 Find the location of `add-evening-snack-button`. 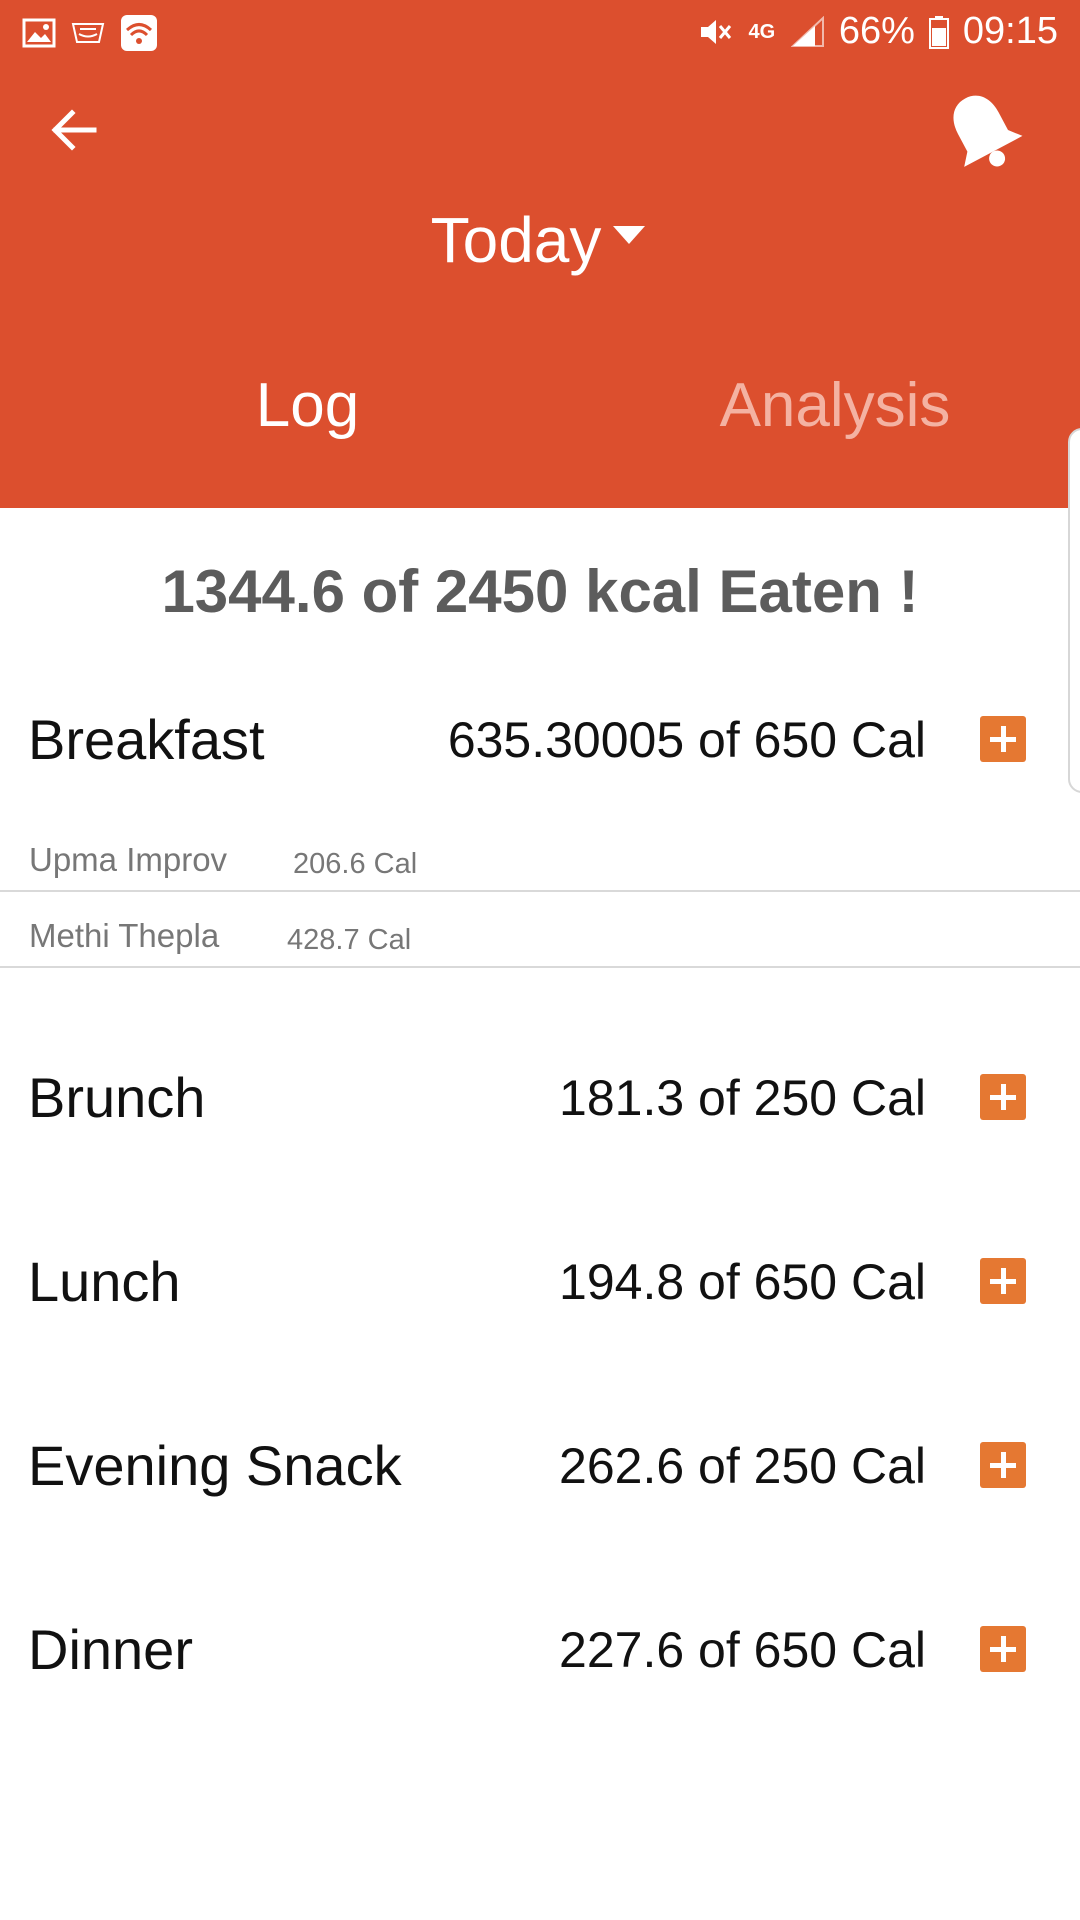

add-evening-snack-button is located at coordinates (1003, 1465).